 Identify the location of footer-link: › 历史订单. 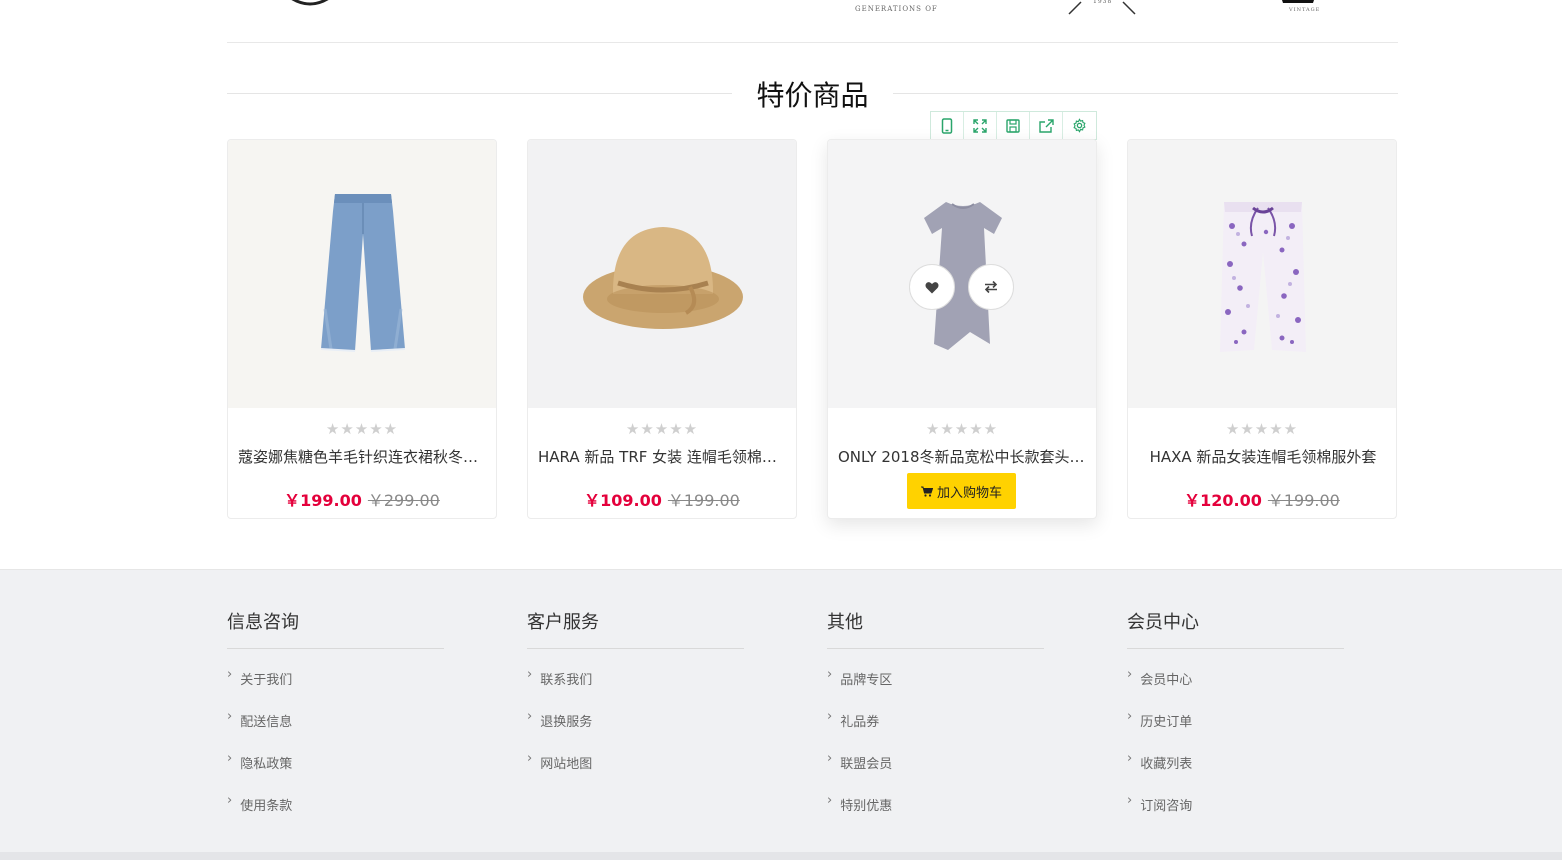
(1235, 731).